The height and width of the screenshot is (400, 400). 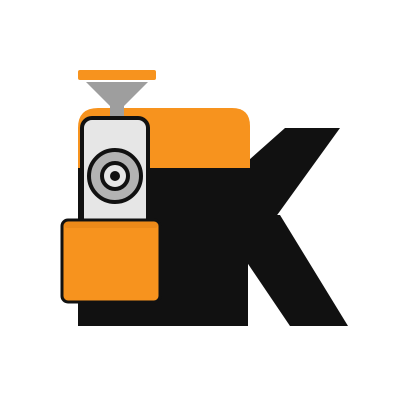 I want to click on roaster-lower-panel, so click(x=111, y=261).